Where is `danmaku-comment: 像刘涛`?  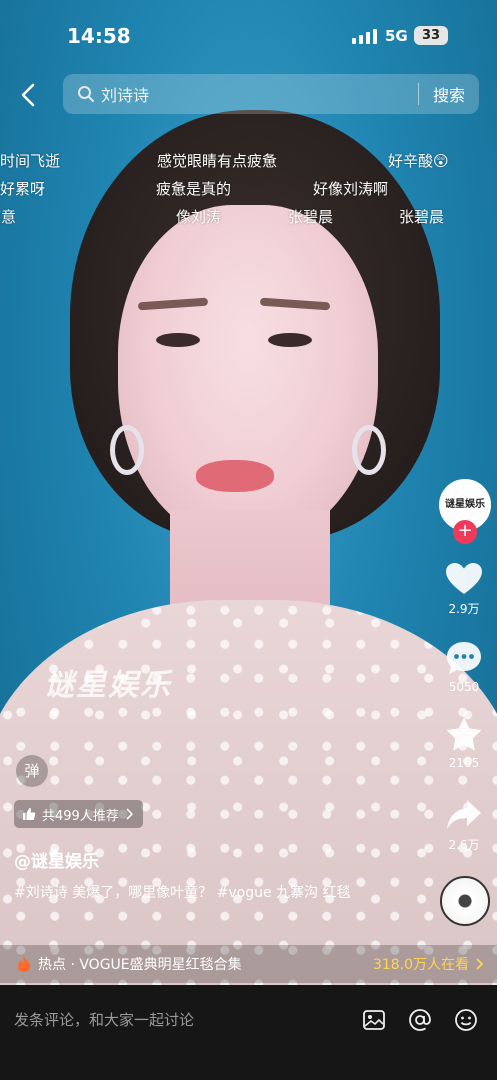 danmaku-comment: 像刘涛 is located at coordinates (199, 217).